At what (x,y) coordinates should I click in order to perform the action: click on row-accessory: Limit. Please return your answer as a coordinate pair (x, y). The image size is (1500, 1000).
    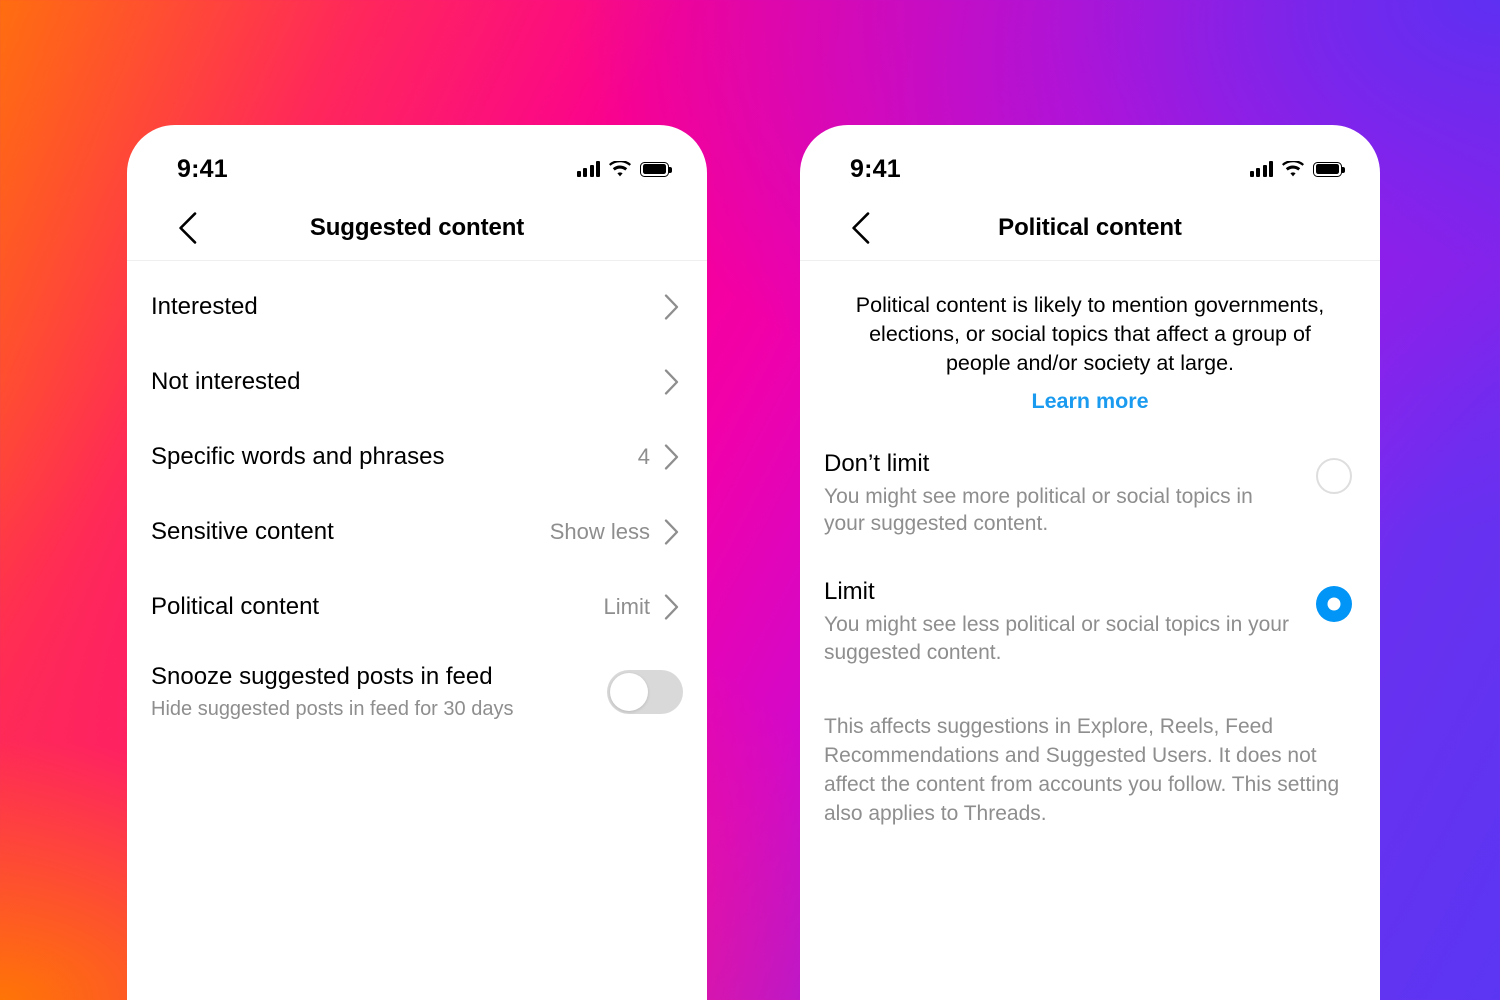
    Looking at the image, I should click on (641, 607).